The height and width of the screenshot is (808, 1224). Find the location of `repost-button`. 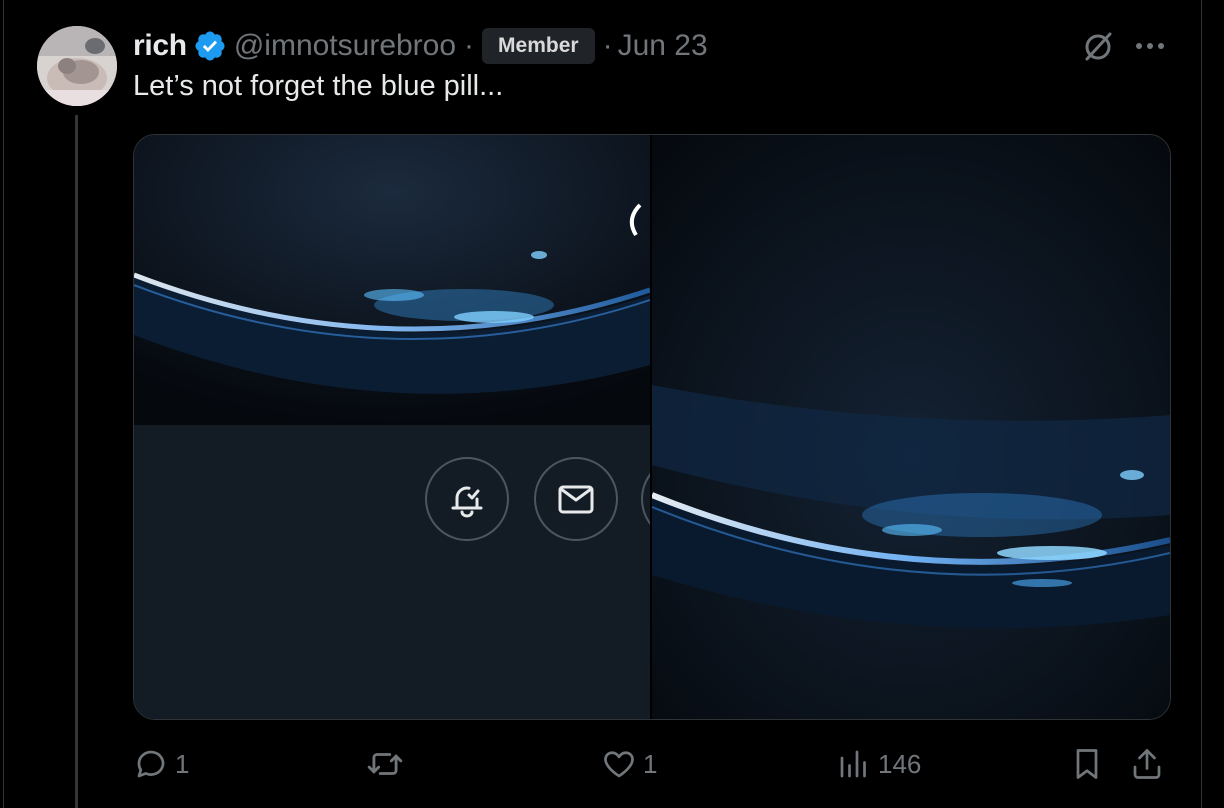

repost-button is located at coordinates (388, 764).